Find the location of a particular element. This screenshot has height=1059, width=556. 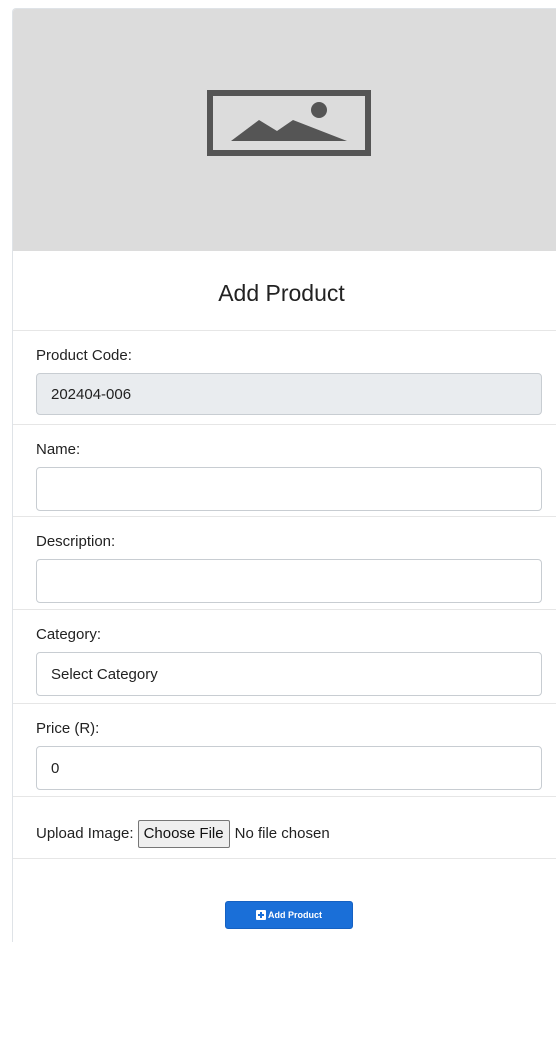

category-label: Category: is located at coordinates (69, 634).